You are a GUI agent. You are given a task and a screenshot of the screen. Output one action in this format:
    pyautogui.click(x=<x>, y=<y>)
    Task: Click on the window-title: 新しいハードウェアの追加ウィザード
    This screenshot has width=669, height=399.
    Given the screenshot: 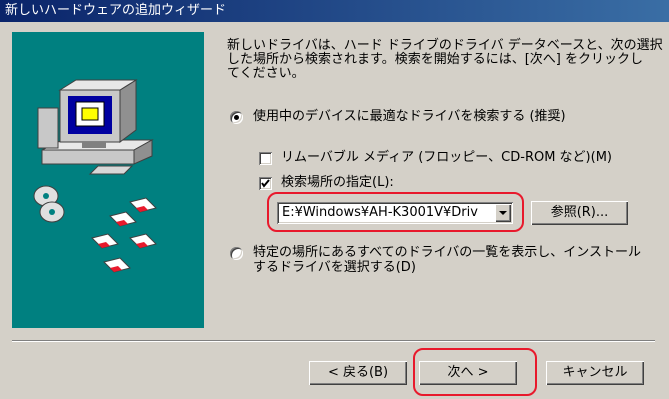 What is the action you would take?
    pyautogui.click(x=116, y=10)
    